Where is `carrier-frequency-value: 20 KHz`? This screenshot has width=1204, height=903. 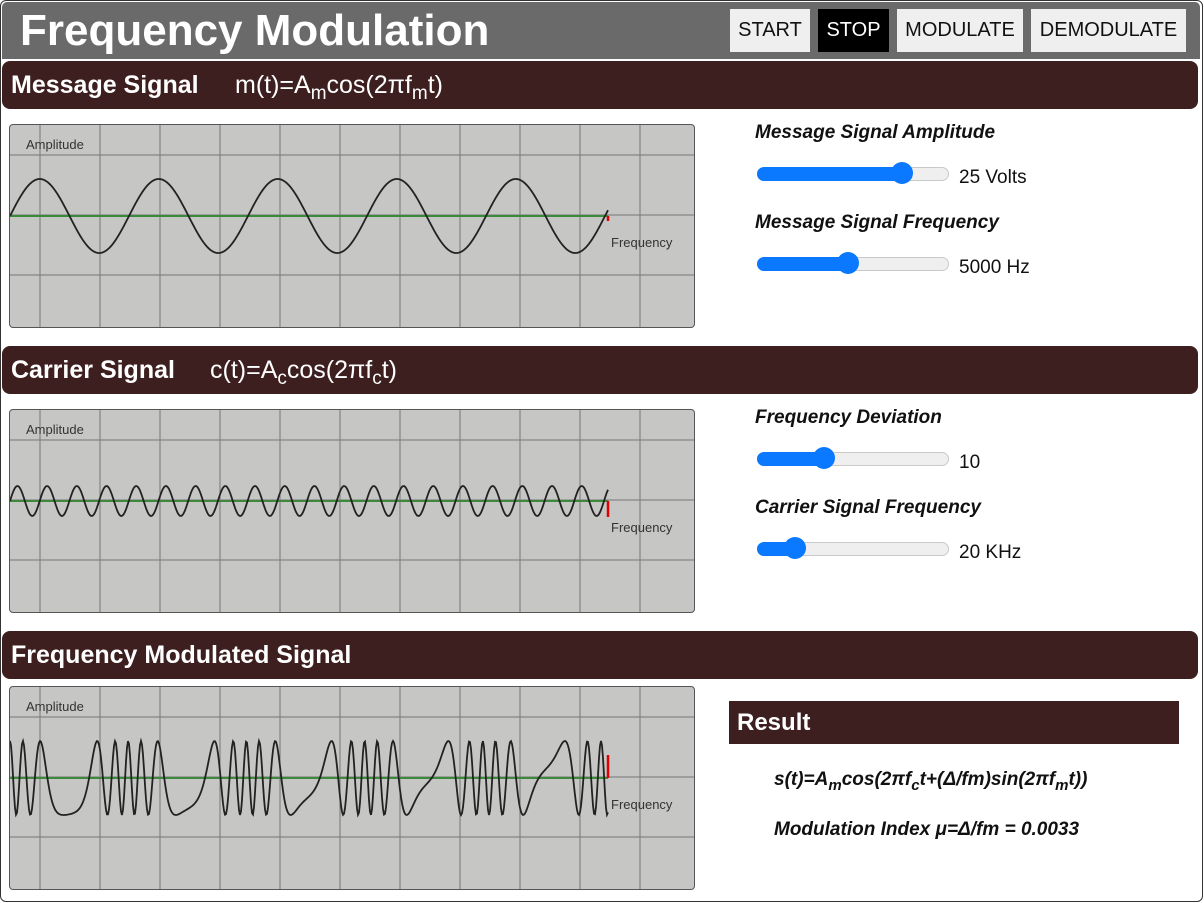
carrier-frequency-value: 20 KHz is located at coordinates (990, 552).